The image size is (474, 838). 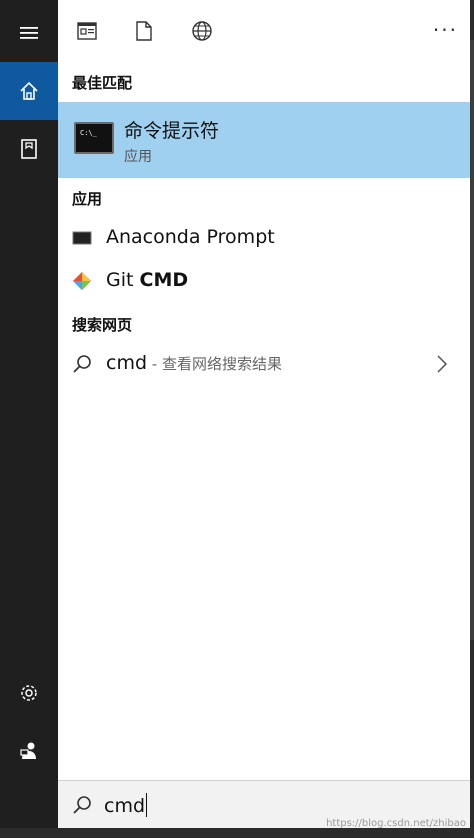 I want to click on home-button, so click(x=29, y=91).